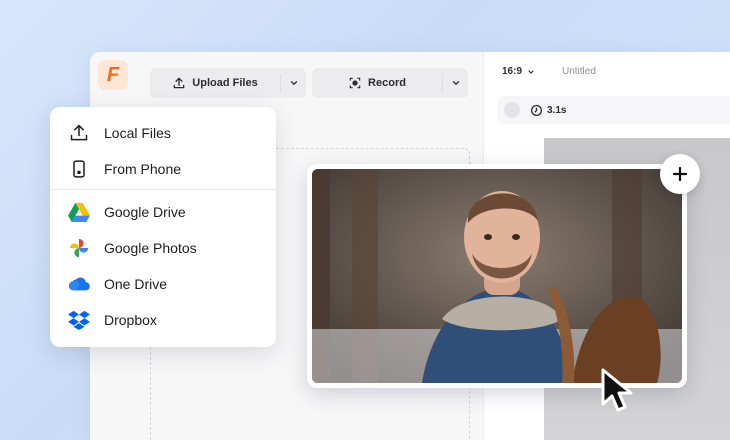  I want to click on record-options-toggle, so click(455, 83).